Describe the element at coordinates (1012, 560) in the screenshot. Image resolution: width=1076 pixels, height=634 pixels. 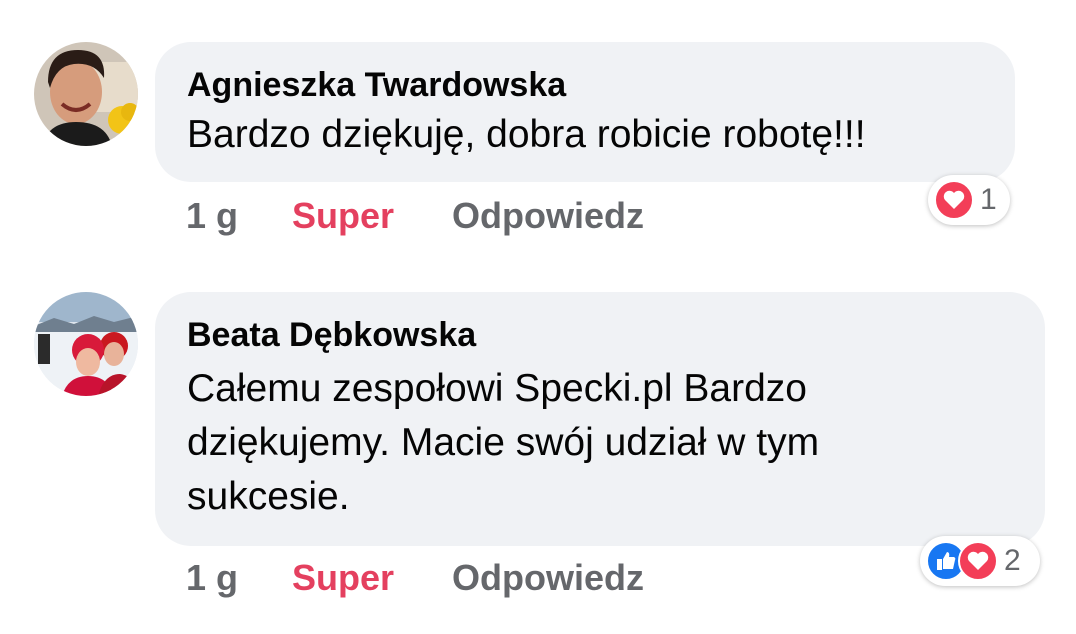
I see `reaction-count: 2` at that location.